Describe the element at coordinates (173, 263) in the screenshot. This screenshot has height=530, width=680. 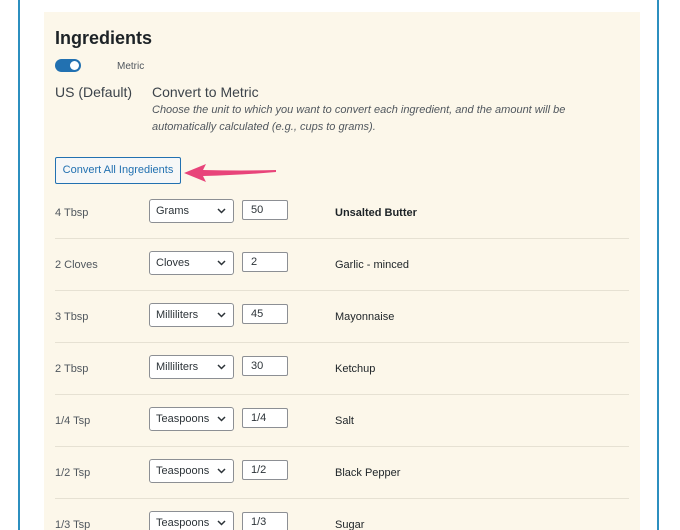
I see `unit-select-value: Cloves` at that location.